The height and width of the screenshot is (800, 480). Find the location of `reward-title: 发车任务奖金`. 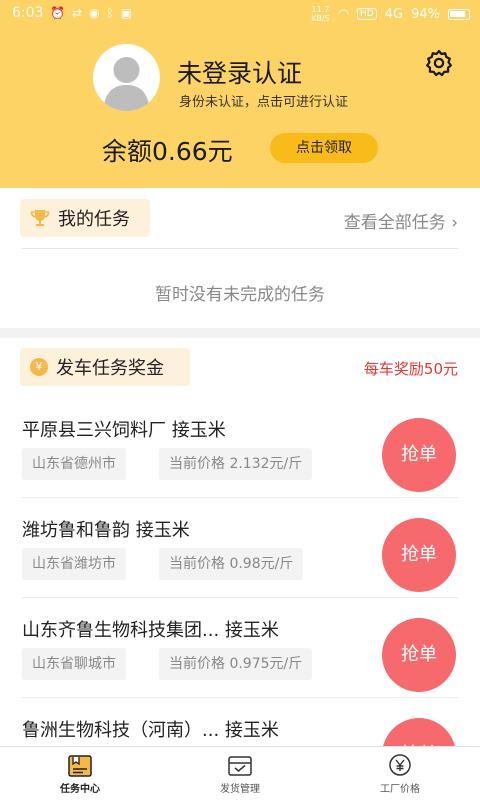

reward-title: 发车任务奖金 is located at coordinates (110, 368).